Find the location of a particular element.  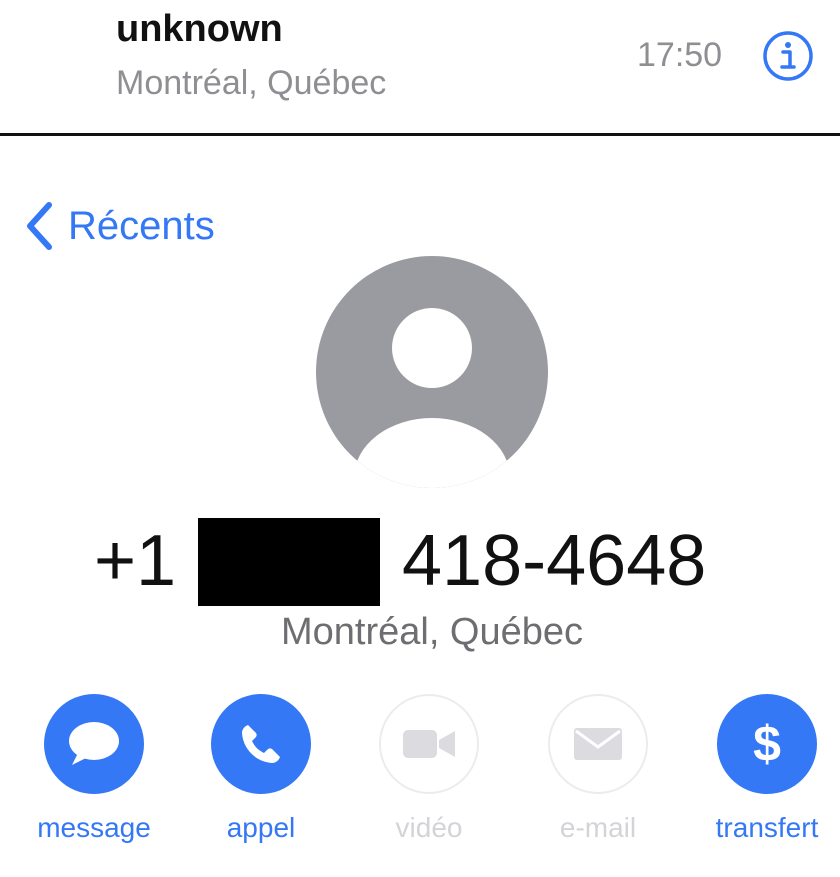

video-label: vidéo is located at coordinates (429, 827).